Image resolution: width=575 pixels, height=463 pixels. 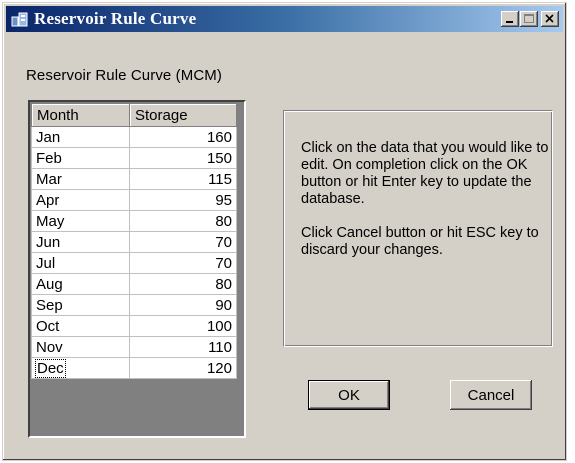 What do you see at coordinates (491, 395) in the screenshot?
I see `cancel-button: Cancel` at bounding box center [491, 395].